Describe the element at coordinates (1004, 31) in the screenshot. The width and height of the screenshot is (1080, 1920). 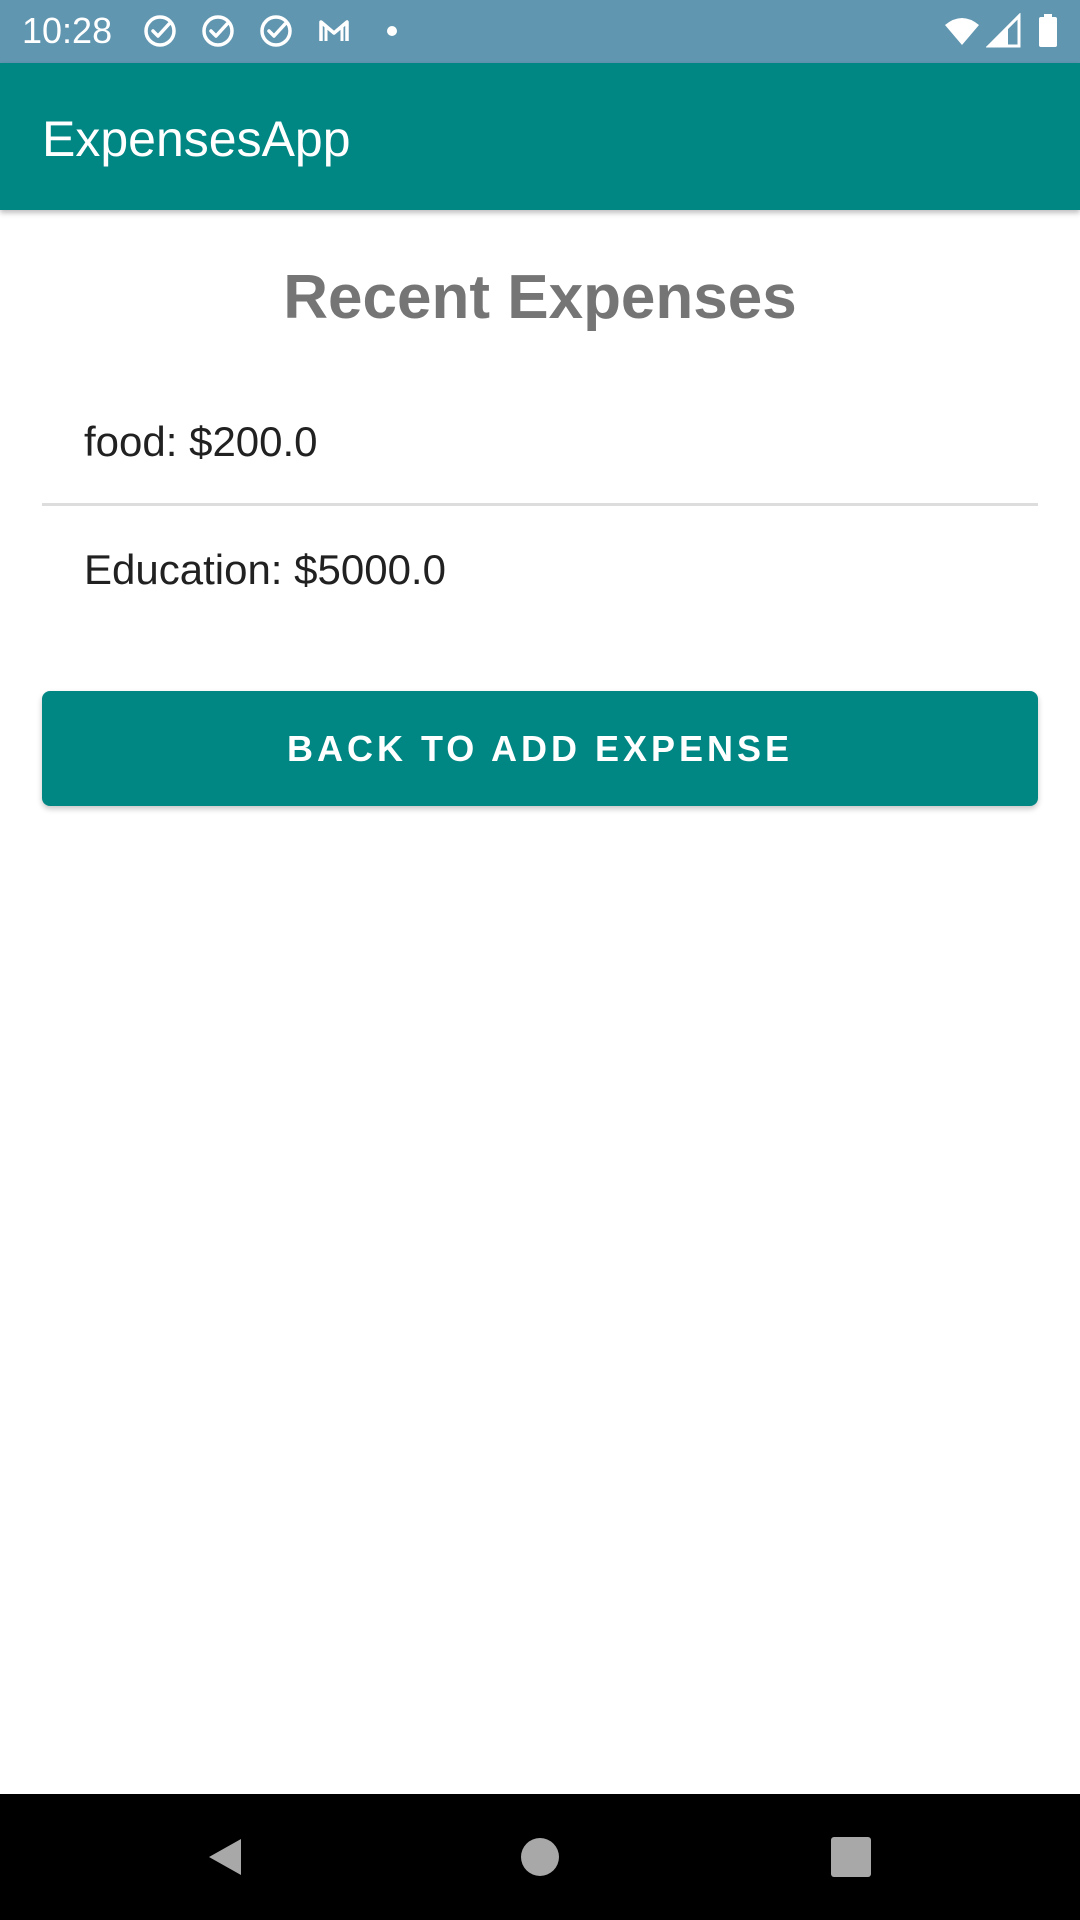
I see `cellular-signal-icon` at that location.